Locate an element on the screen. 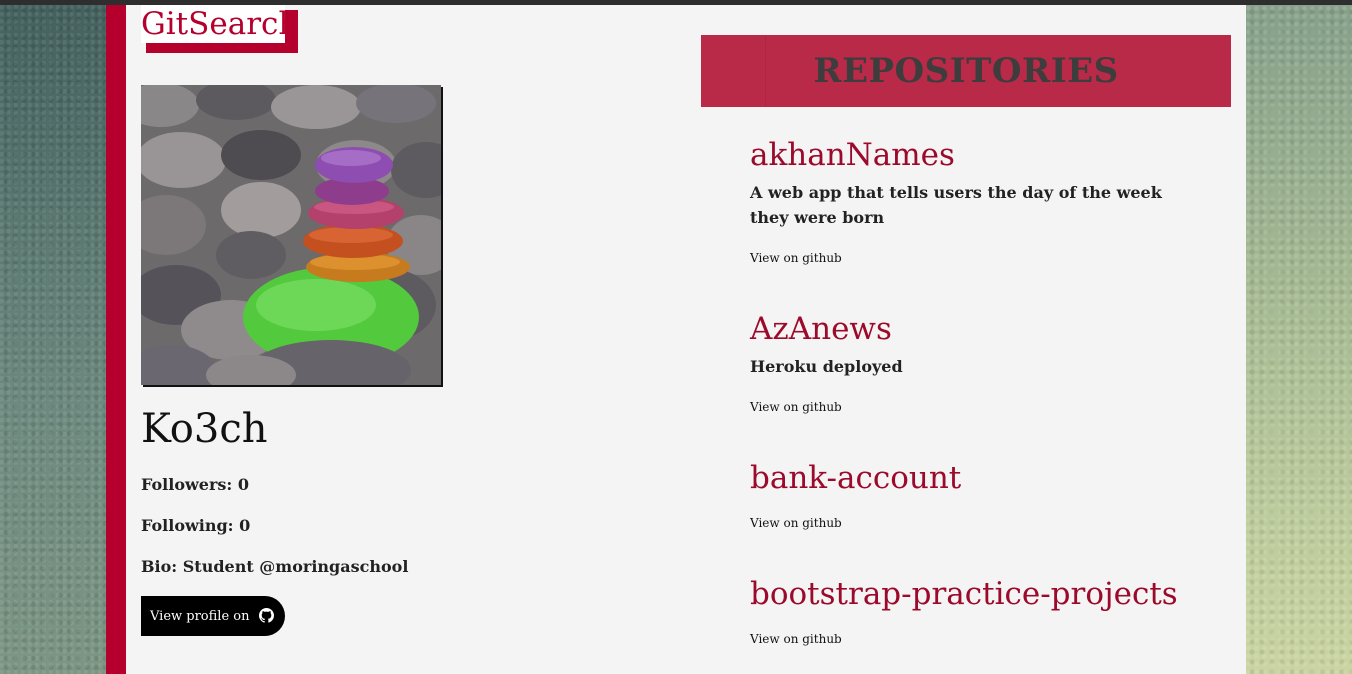 The width and height of the screenshot is (1352, 674). background-left is located at coordinates (53, 339).